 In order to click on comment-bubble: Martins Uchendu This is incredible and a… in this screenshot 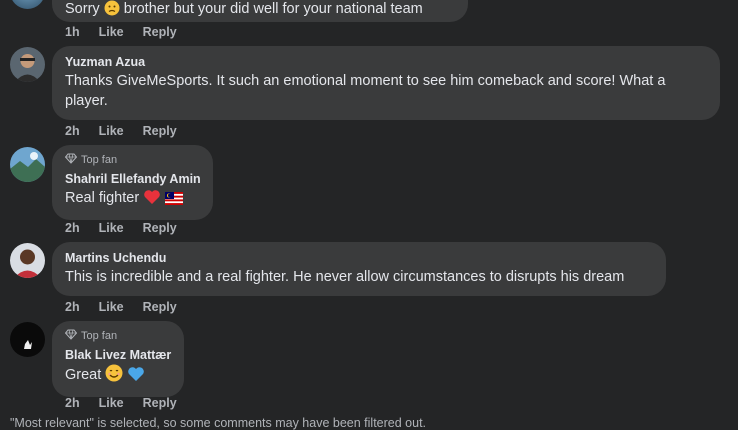, I will do `click(359, 269)`.